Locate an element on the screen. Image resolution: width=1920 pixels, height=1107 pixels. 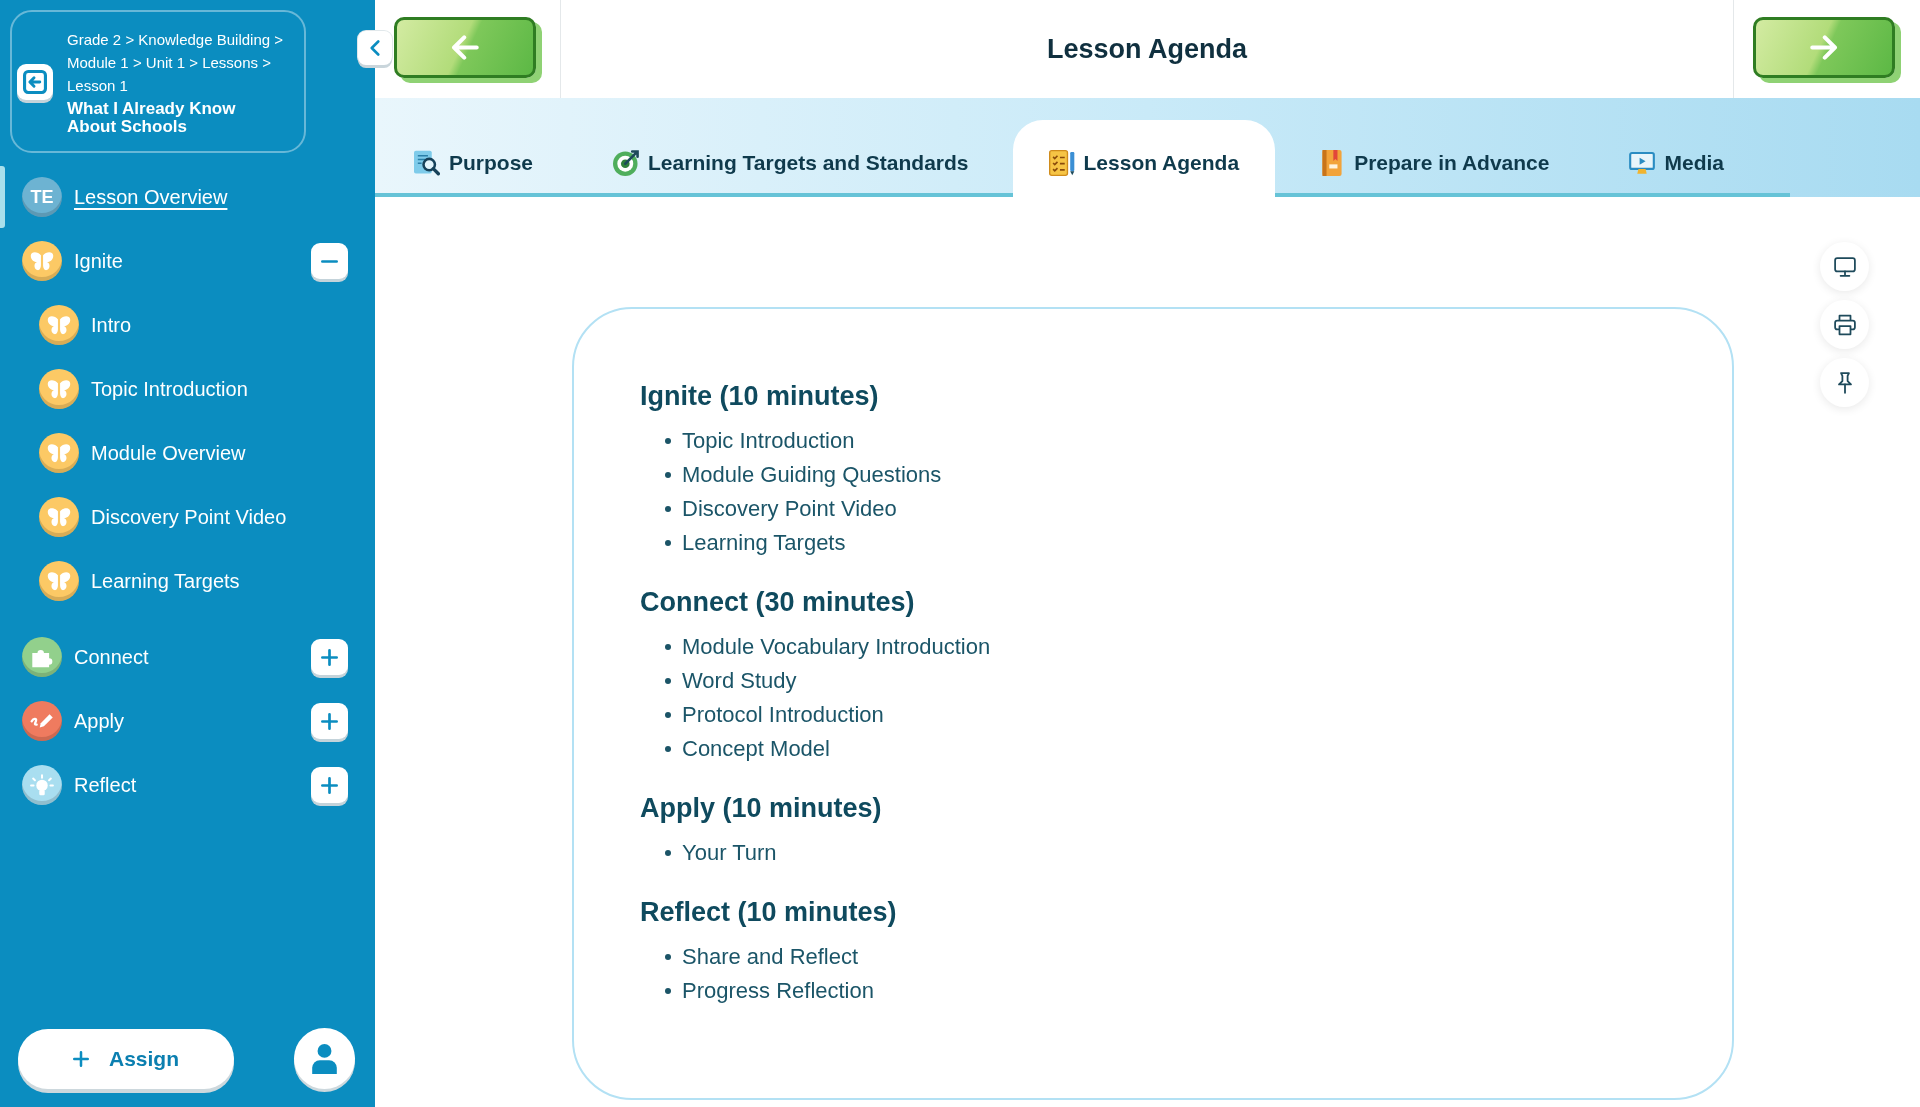
agenda-item: Protocol Introduction is located at coordinates (783, 715).